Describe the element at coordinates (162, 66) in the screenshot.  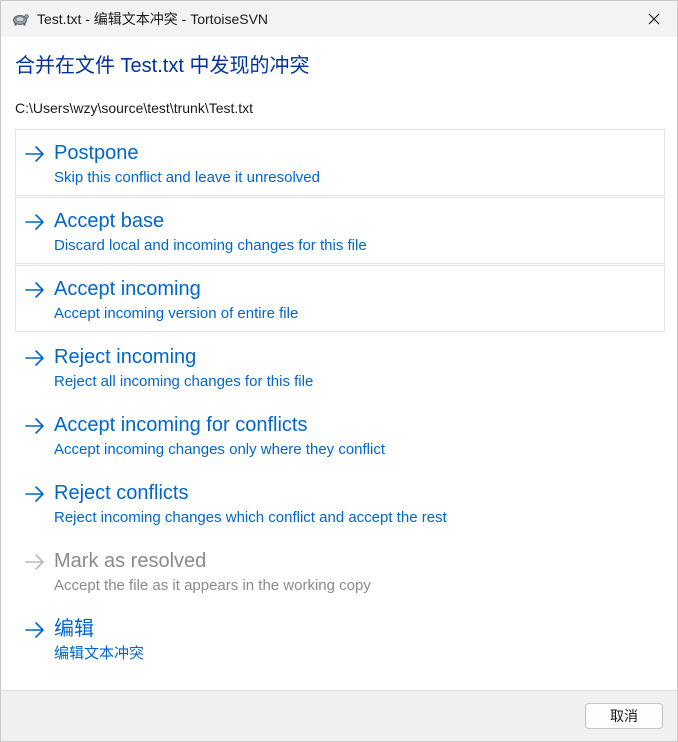
I see `dialog-heading: 合并在文件 Test.txt 中发现的冲突` at that location.